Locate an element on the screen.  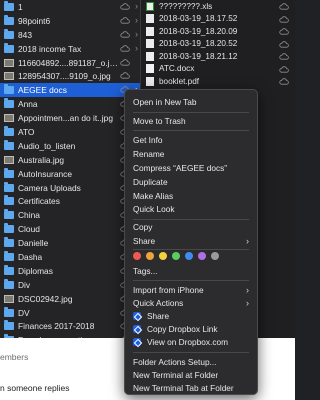
finder-row: 2018 income Tax › is located at coordinates (70, 49).